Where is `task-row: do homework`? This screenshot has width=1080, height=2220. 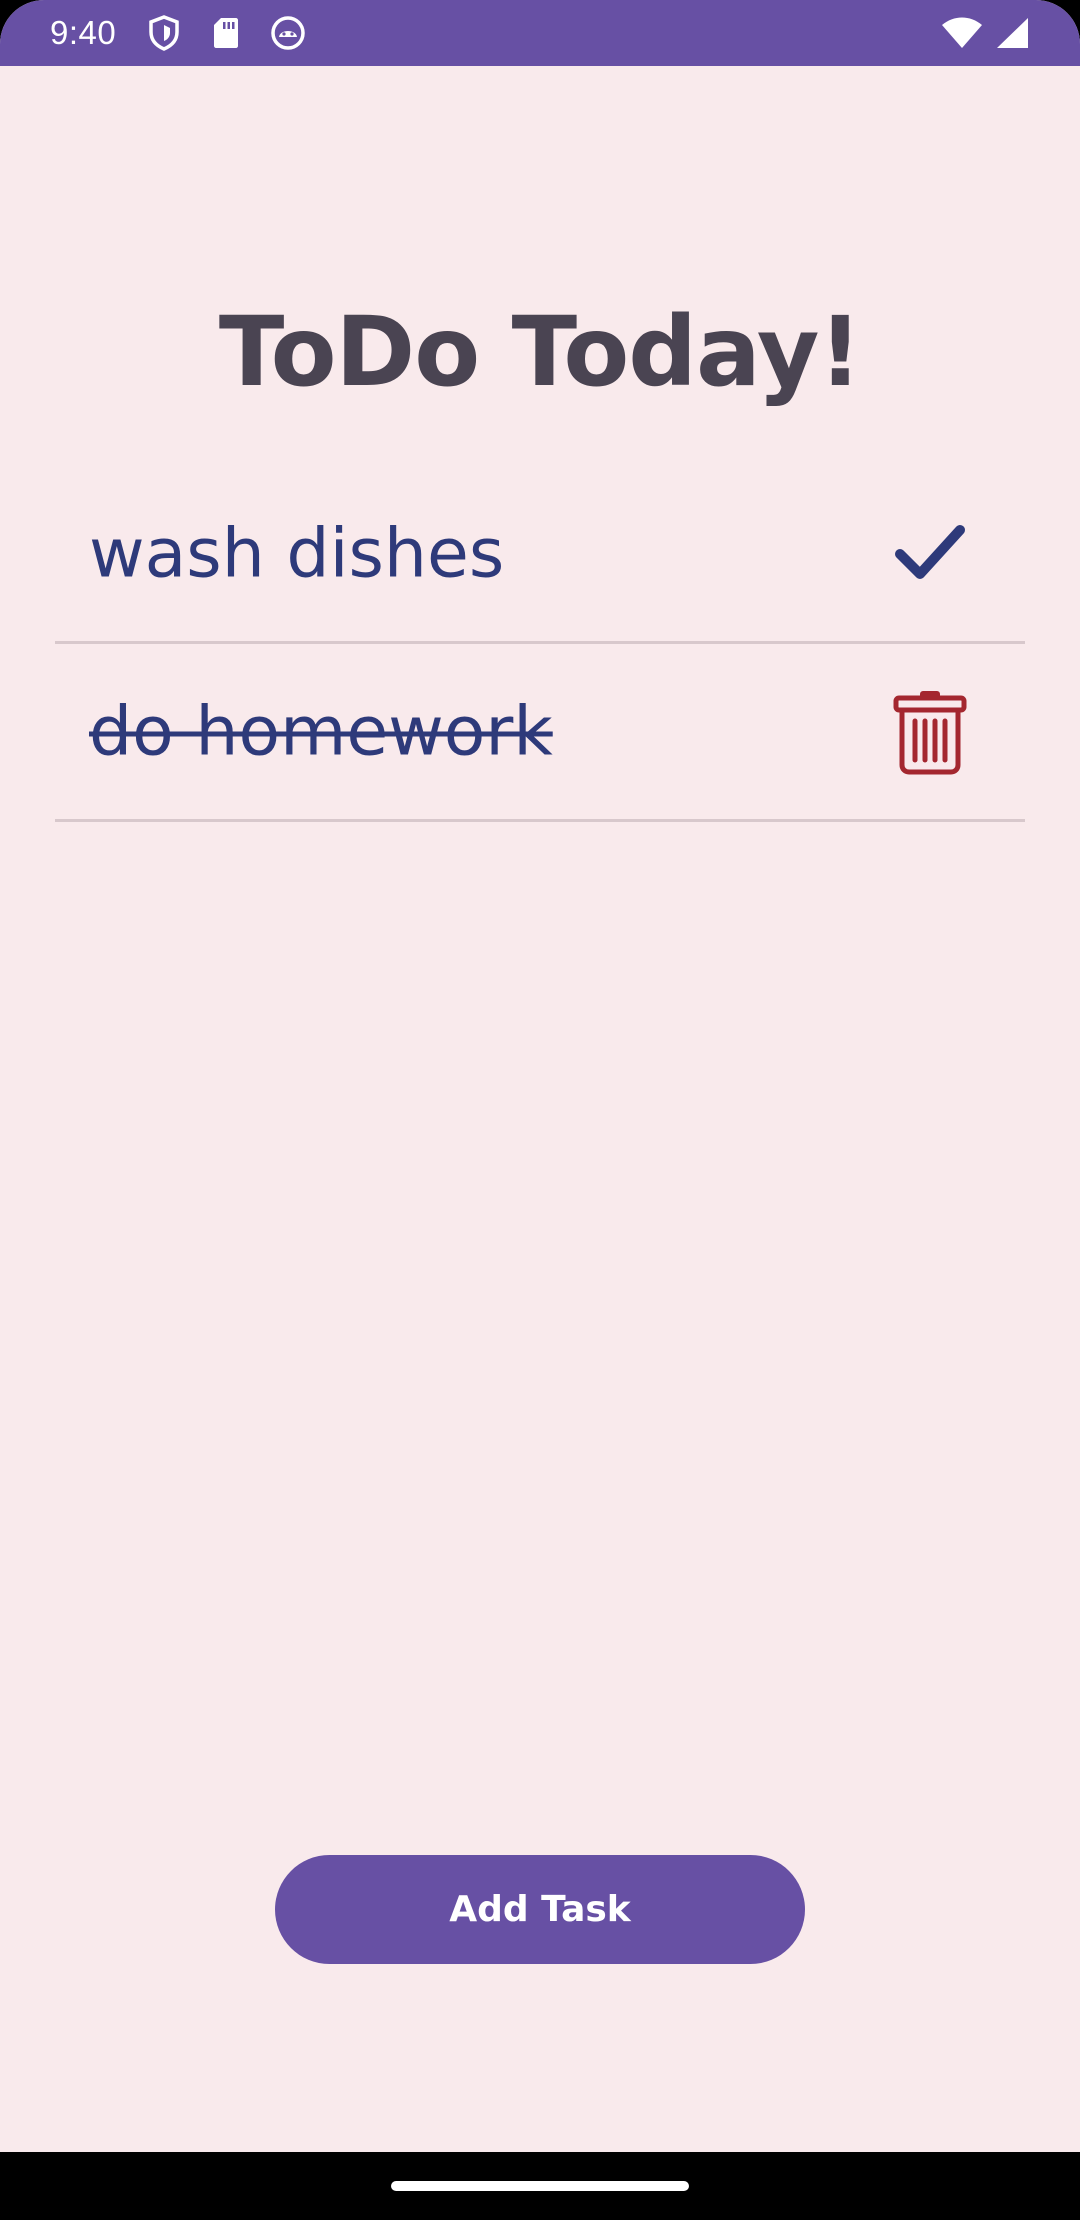
task-row: do homework is located at coordinates (540, 733).